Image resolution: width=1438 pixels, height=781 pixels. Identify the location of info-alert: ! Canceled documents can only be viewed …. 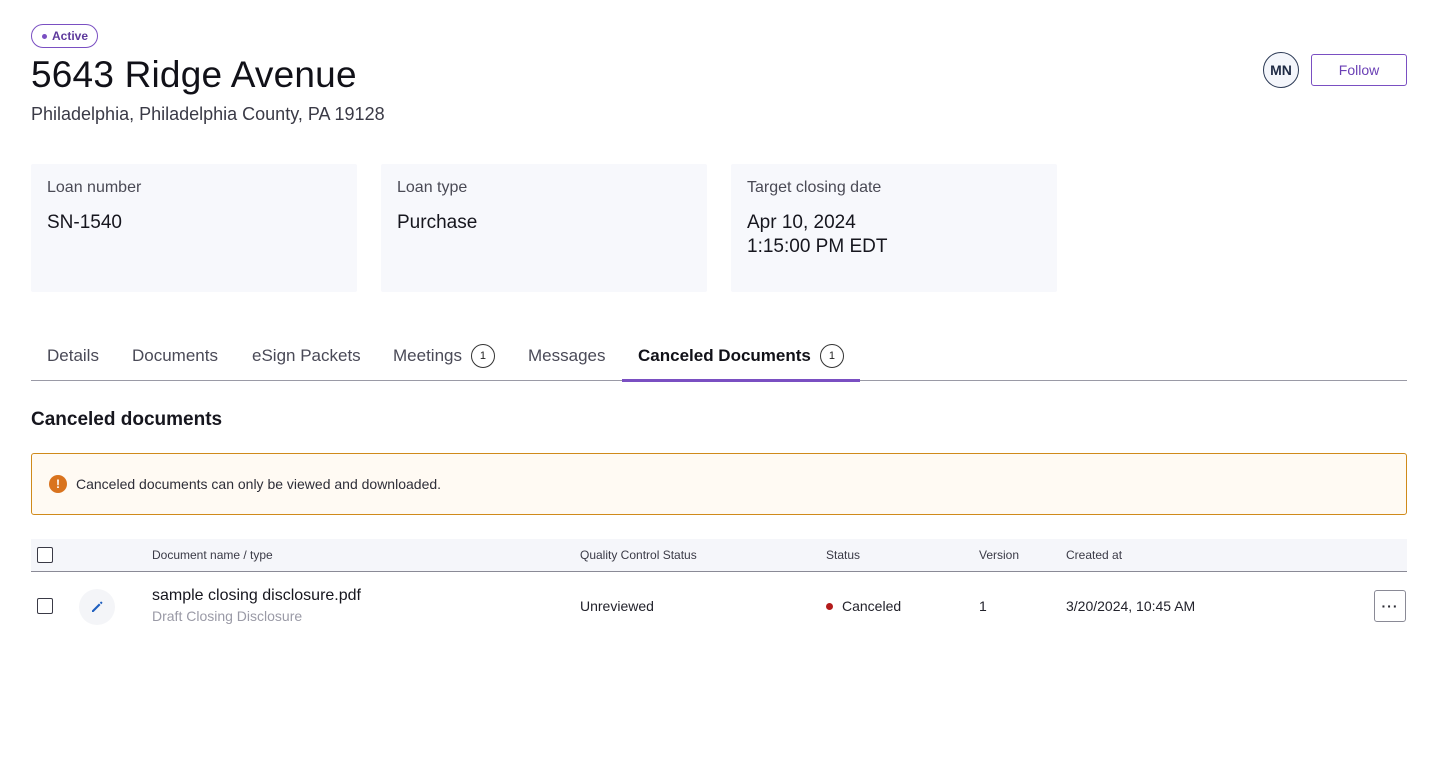
(719, 484).